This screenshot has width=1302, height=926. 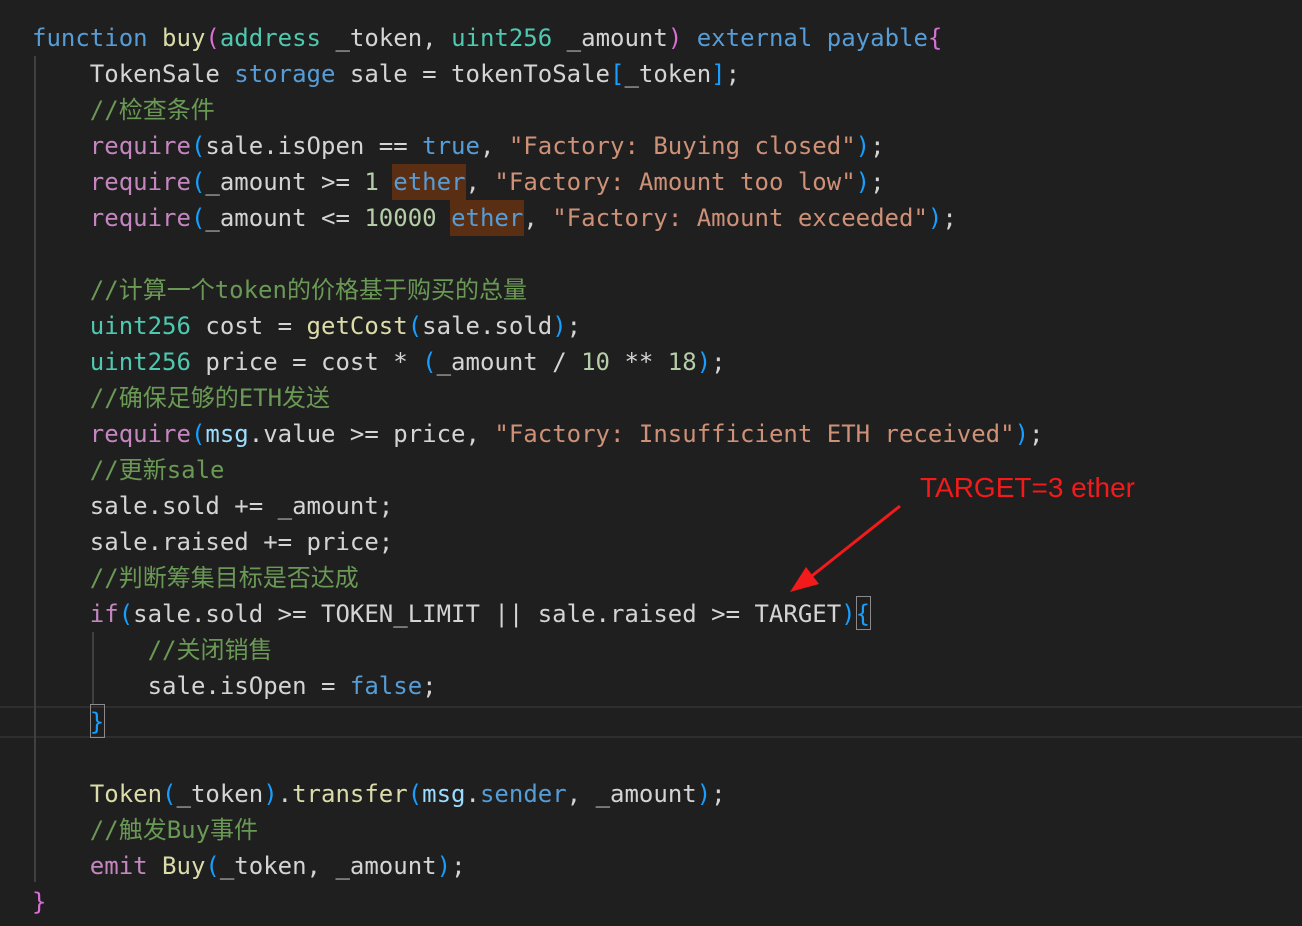 What do you see at coordinates (845, 548) in the screenshot?
I see `annotation-arrow-icon` at bounding box center [845, 548].